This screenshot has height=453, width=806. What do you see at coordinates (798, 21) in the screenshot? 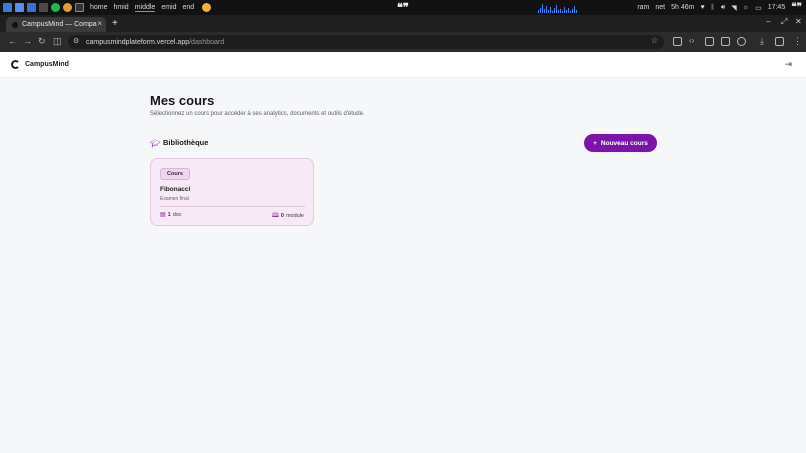
I see `close-window-button: ✕` at bounding box center [798, 21].